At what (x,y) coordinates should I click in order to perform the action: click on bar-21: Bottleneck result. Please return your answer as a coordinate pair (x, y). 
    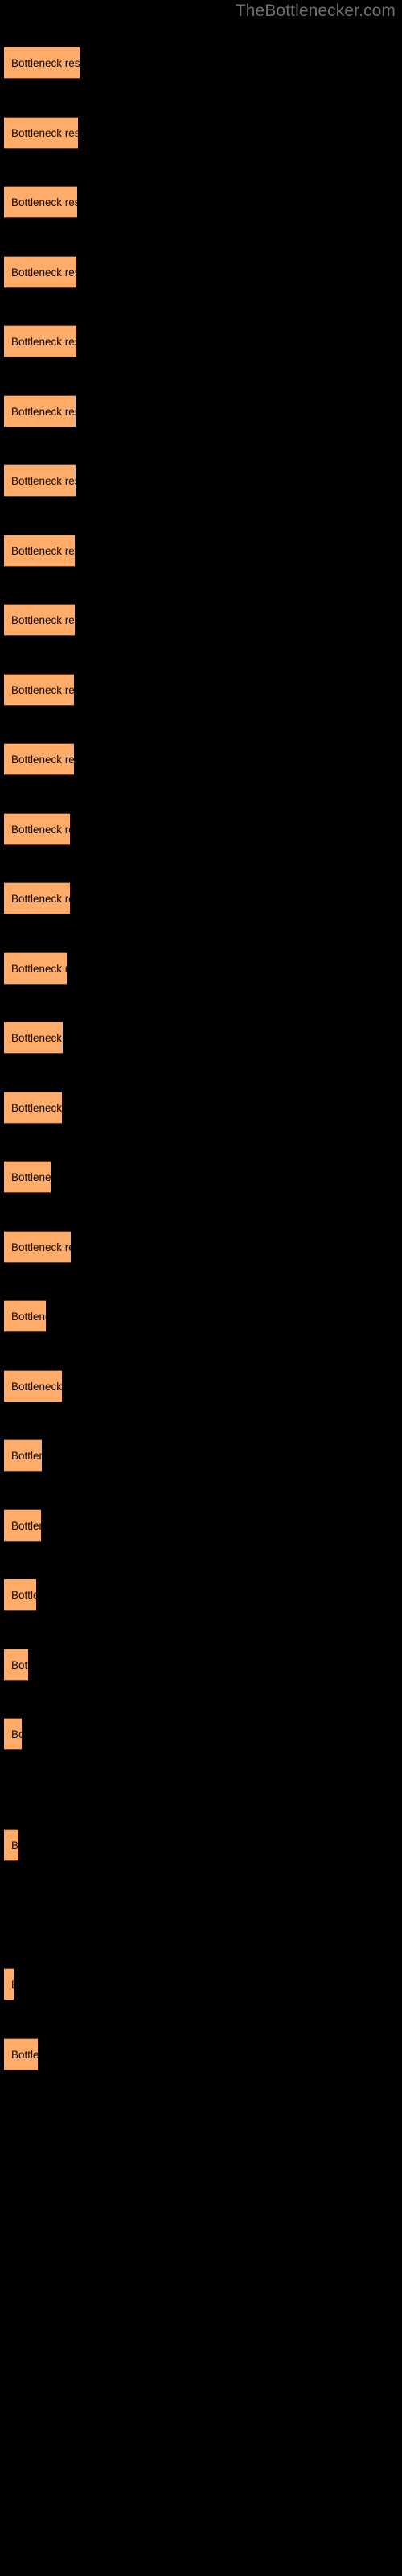
    Looking at the image, I should click on (23, 1455).